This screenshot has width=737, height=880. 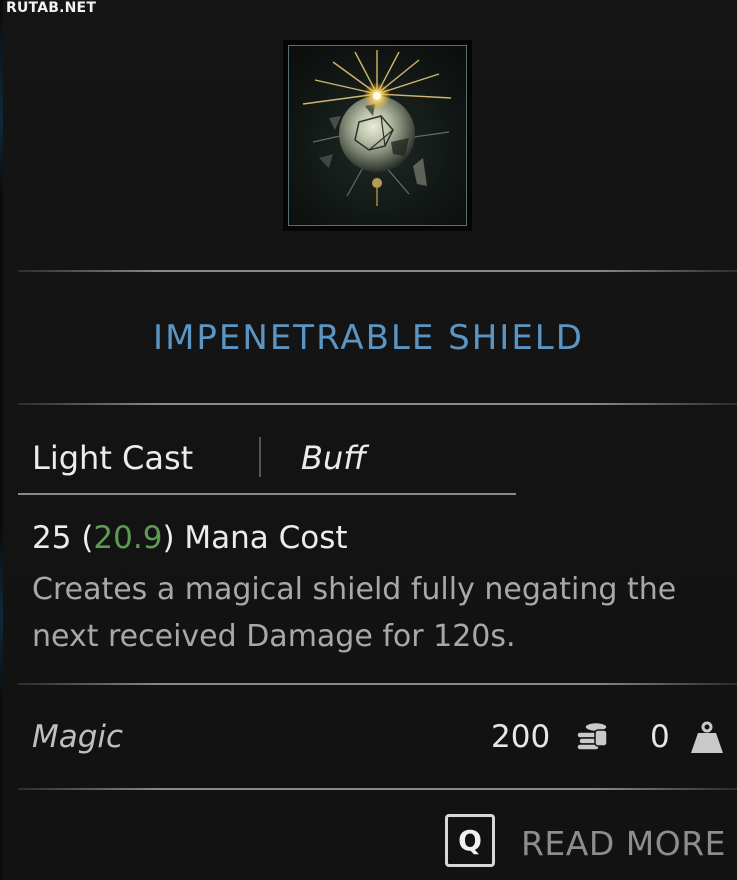 I want to click on divider-desc, so click(x=377, y=684).